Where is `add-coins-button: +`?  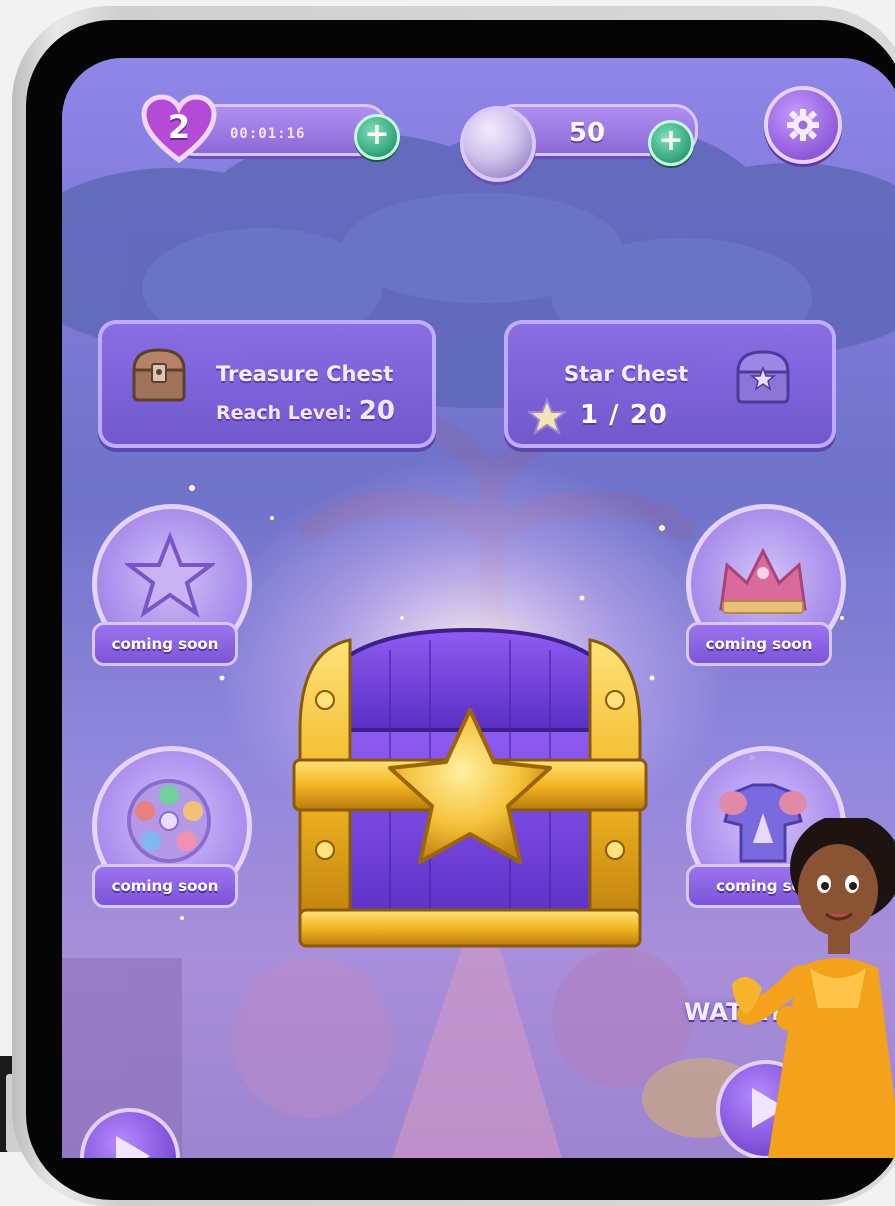
add-coins-button: + is located at coordinates (671, 143).